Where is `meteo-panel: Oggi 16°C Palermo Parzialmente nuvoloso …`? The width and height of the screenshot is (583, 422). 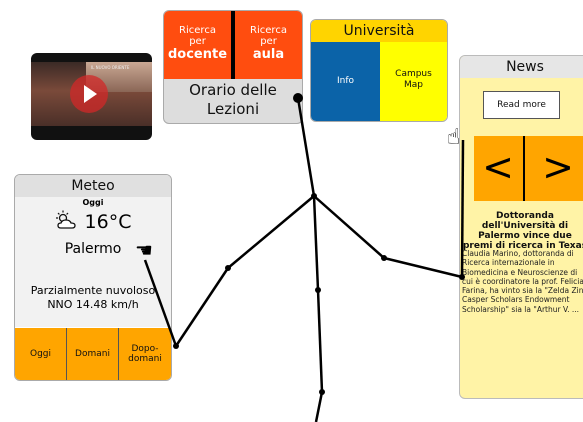 meteo-panel: Oggi 16°C Palermo Parzialmente nuvoloso … is located at coordinates (93, 262).